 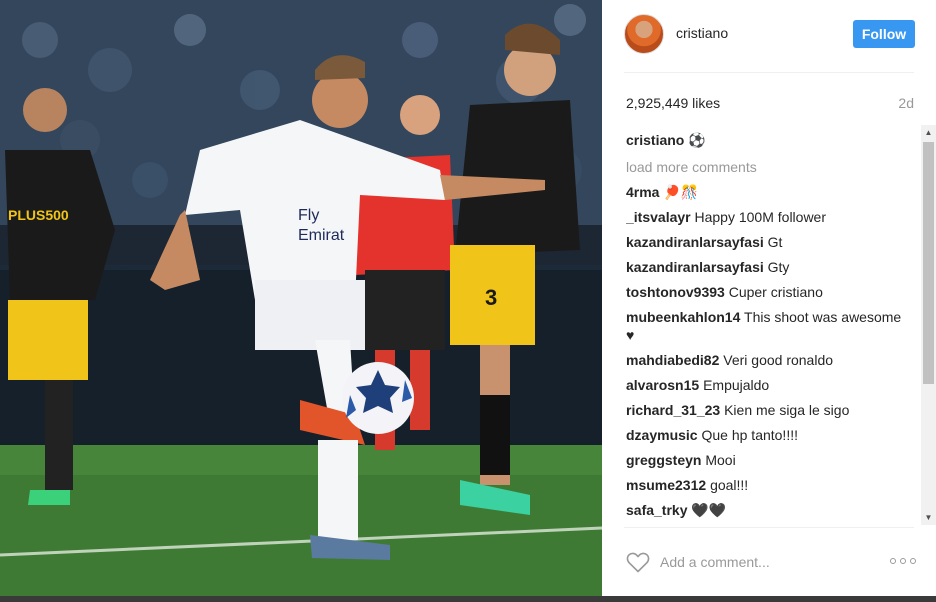 What do you see at coordinates (774, 140) in the screenshot?
I see `caption: cristiano ⚽` at bounding box center [774, 140].